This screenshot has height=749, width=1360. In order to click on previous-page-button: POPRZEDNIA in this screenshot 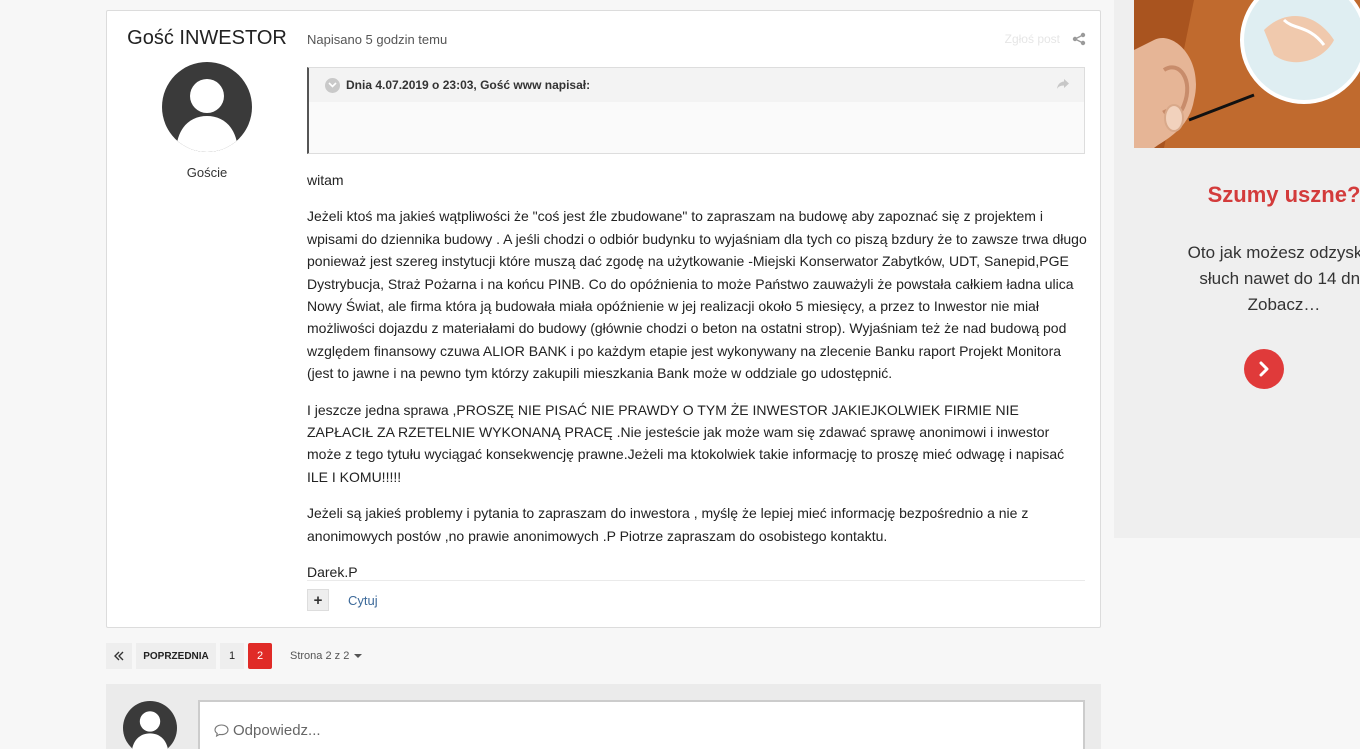, I will do `click(176, 656)`.